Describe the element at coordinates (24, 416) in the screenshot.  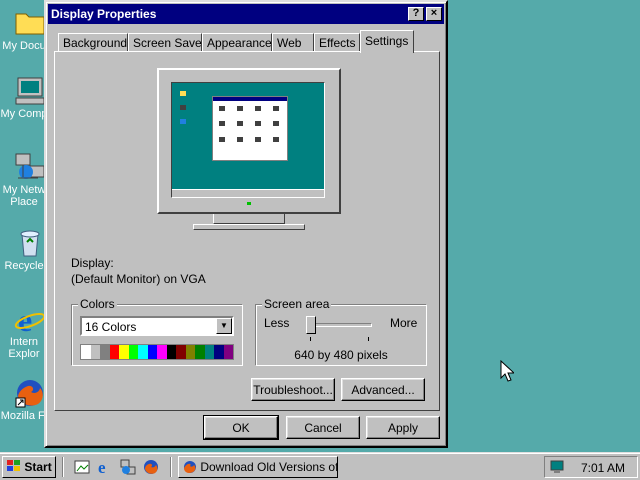
I see `desktop-icon-label: Mozilla Fi` at that location.